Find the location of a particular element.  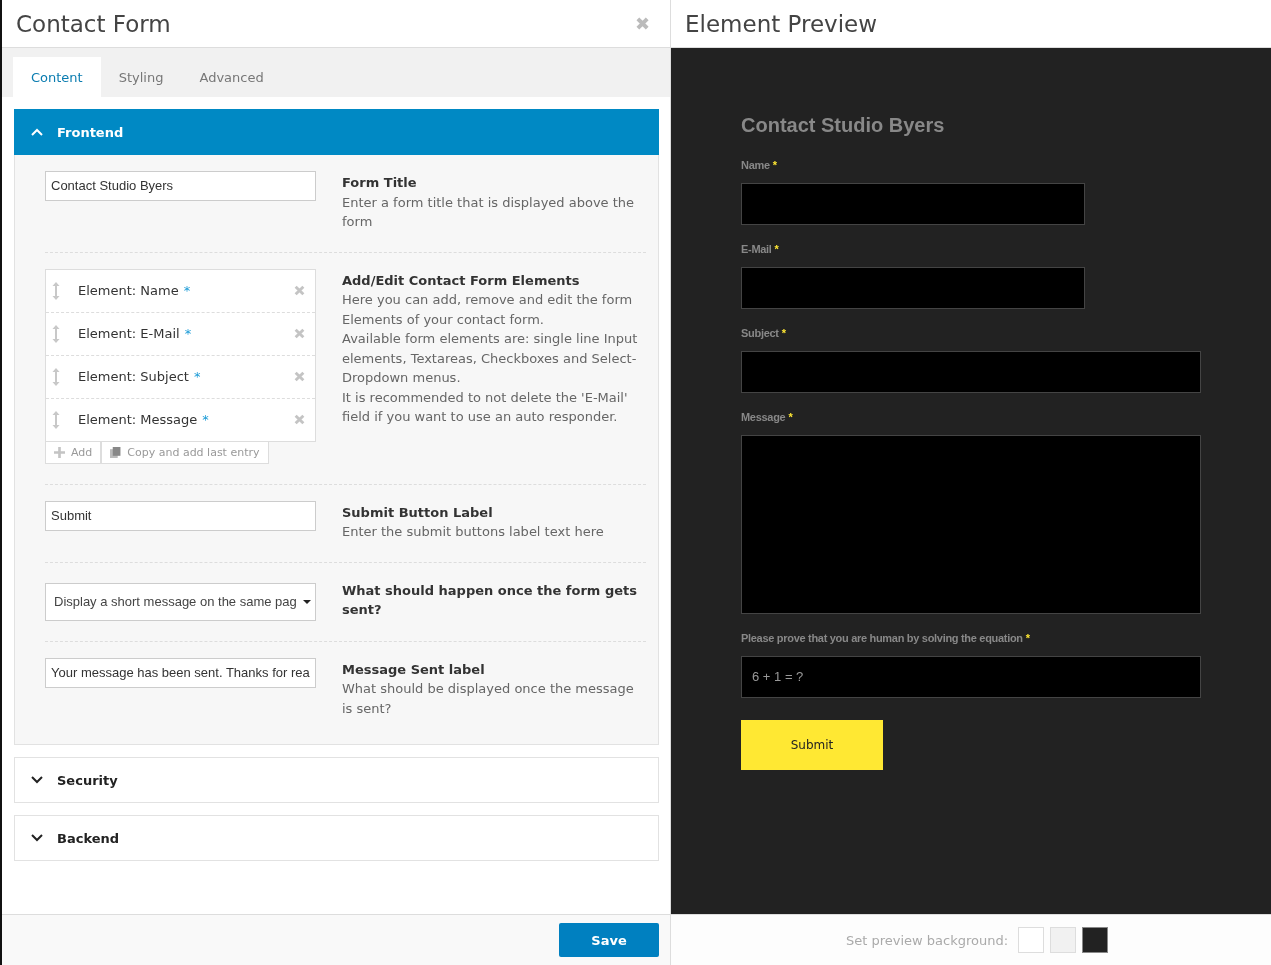

dropdown-field: Display a short message on the same pag is located at coordinates (180, 601).